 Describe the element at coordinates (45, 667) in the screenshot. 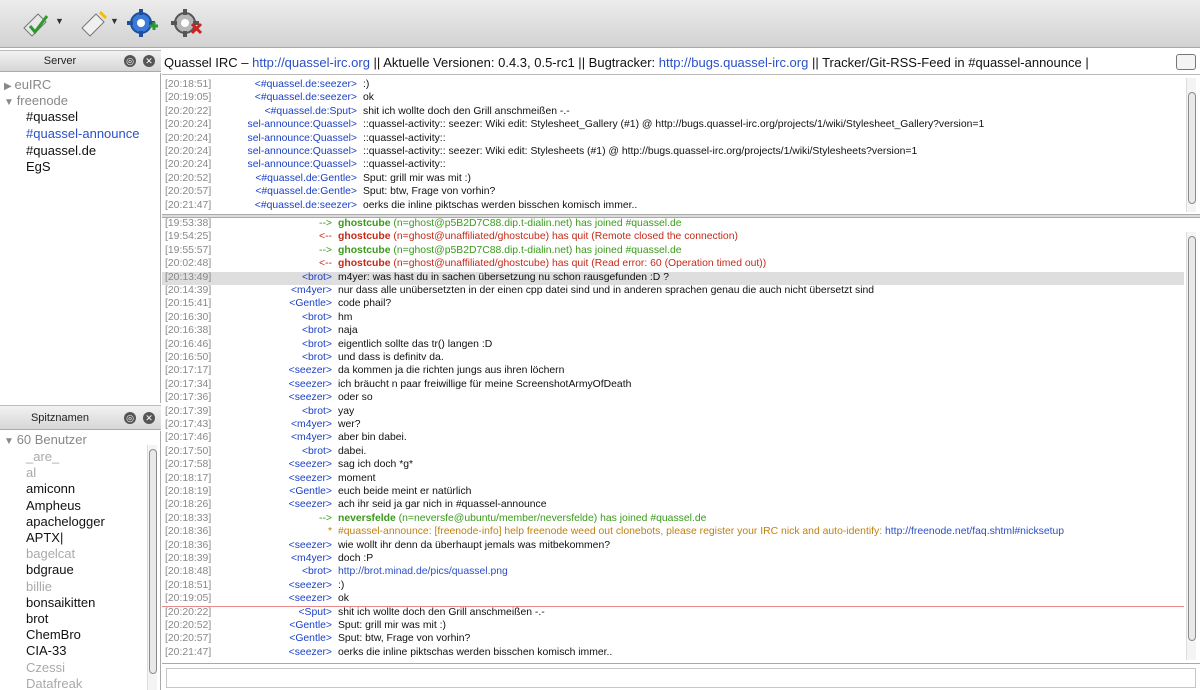

I see `nick-item: Czessi` at that location.